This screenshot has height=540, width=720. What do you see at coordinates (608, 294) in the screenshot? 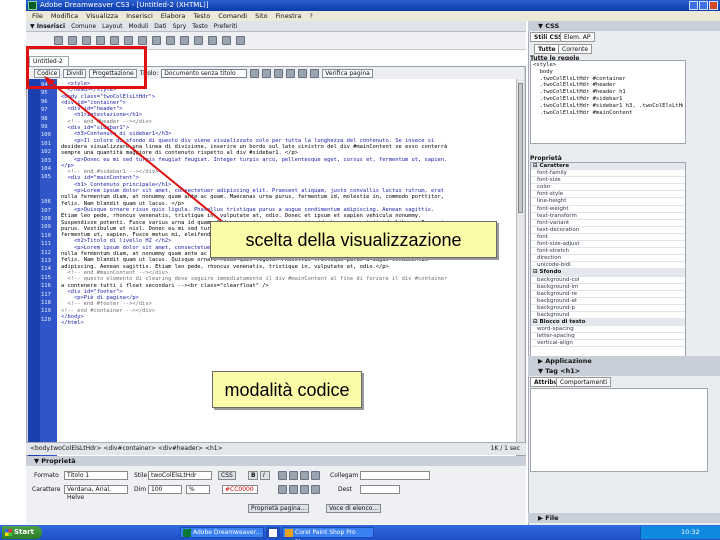
I see `css-property-row: background-re` at bounding box center [608, 294].